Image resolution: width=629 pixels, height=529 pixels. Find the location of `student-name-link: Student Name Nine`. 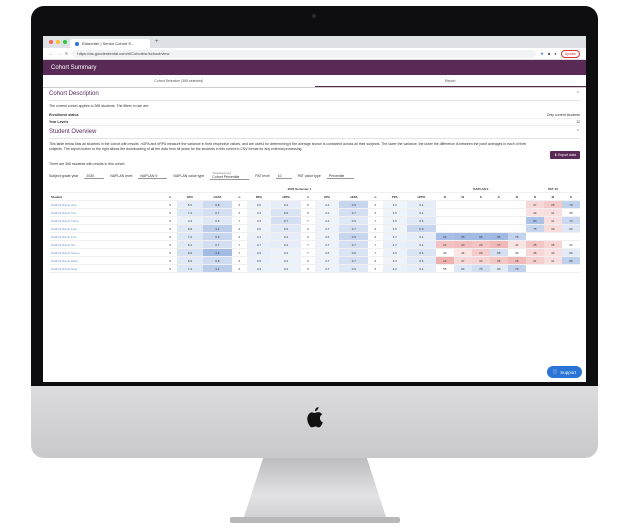

student-name-link: Student Name Nine is located at coordinates (106, 268).